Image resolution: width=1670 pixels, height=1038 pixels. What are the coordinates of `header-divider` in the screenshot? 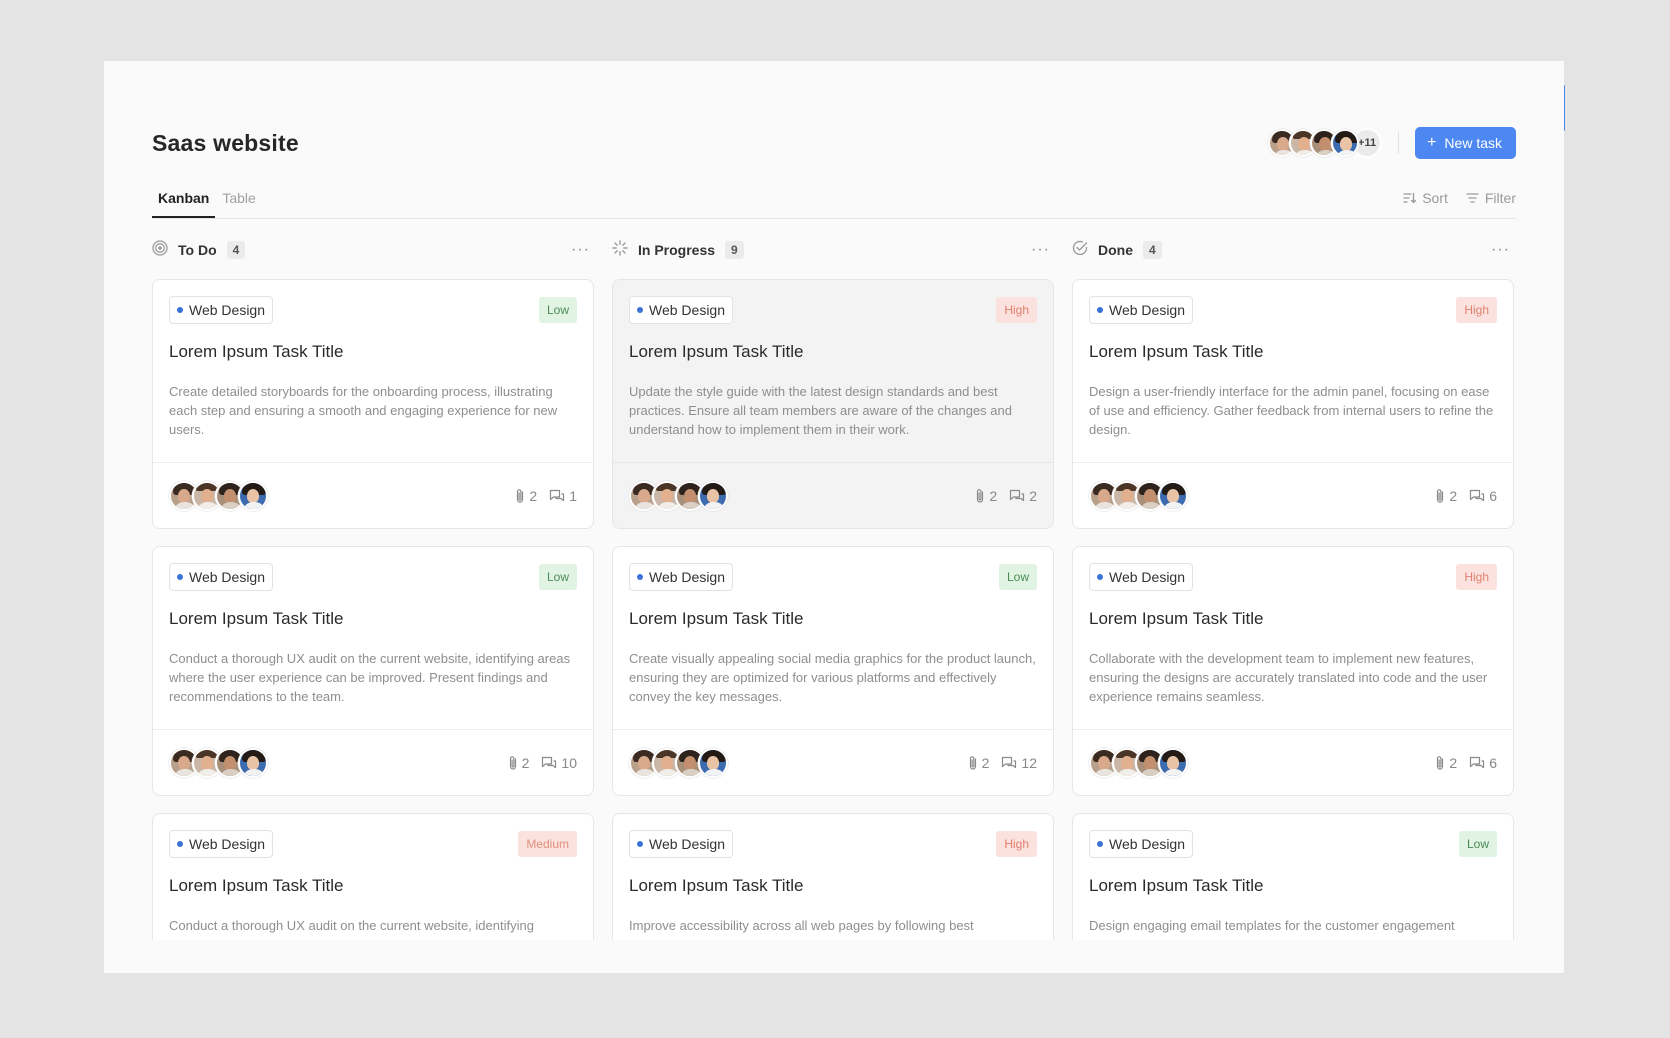 It's located at (1399, 143).